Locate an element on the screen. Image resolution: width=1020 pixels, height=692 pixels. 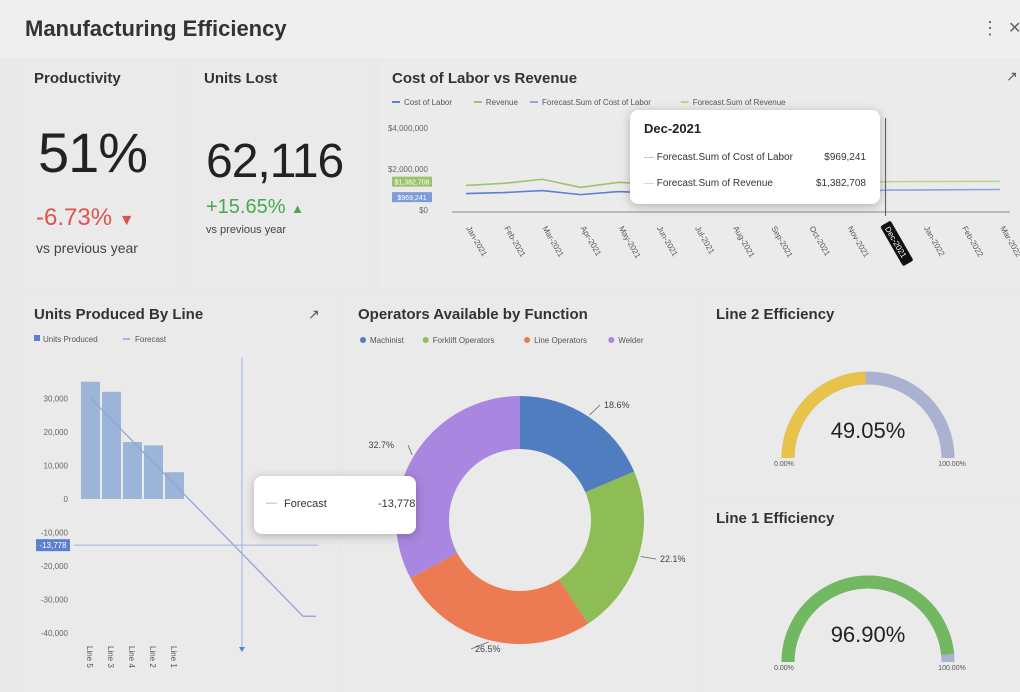
tooltip-label: Forecast.Sum of Revenue is located at coordinates (714, 183).